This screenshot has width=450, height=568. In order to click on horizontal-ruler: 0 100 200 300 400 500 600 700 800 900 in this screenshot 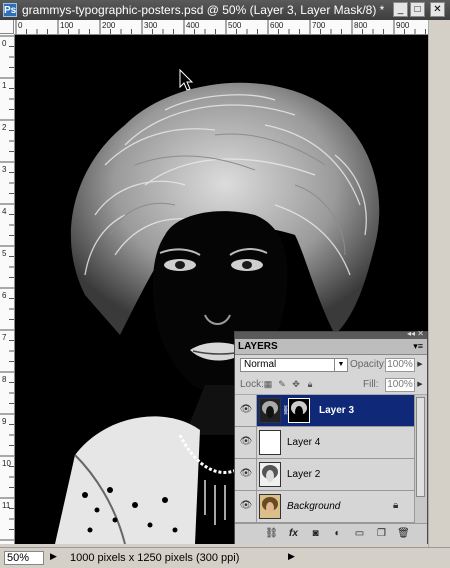, I will do `click(221, 27)`.